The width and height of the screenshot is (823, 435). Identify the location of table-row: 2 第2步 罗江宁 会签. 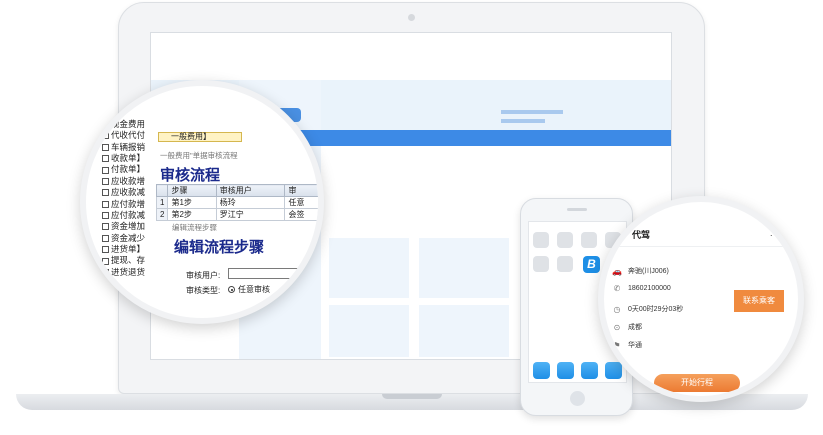
(236, 214).